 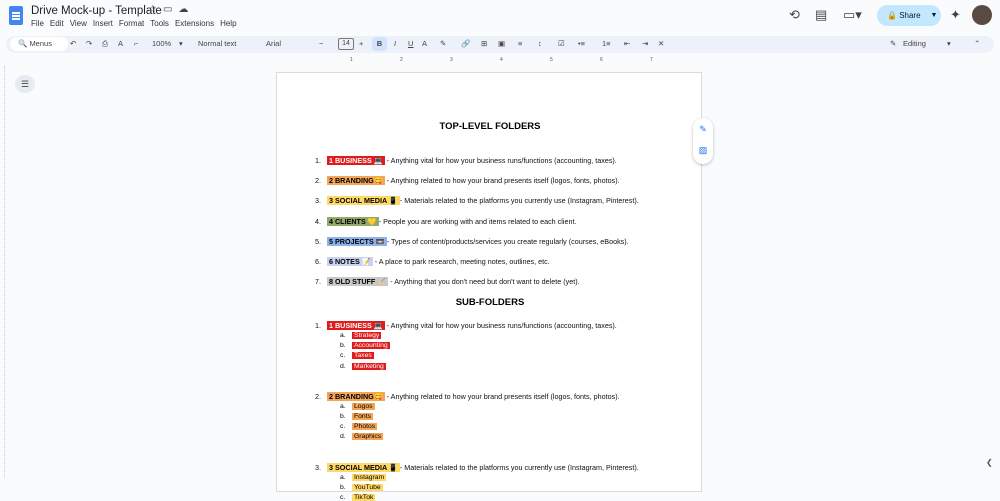 I want to click on highlight-icon: ✎, so click(x=443, y=43).